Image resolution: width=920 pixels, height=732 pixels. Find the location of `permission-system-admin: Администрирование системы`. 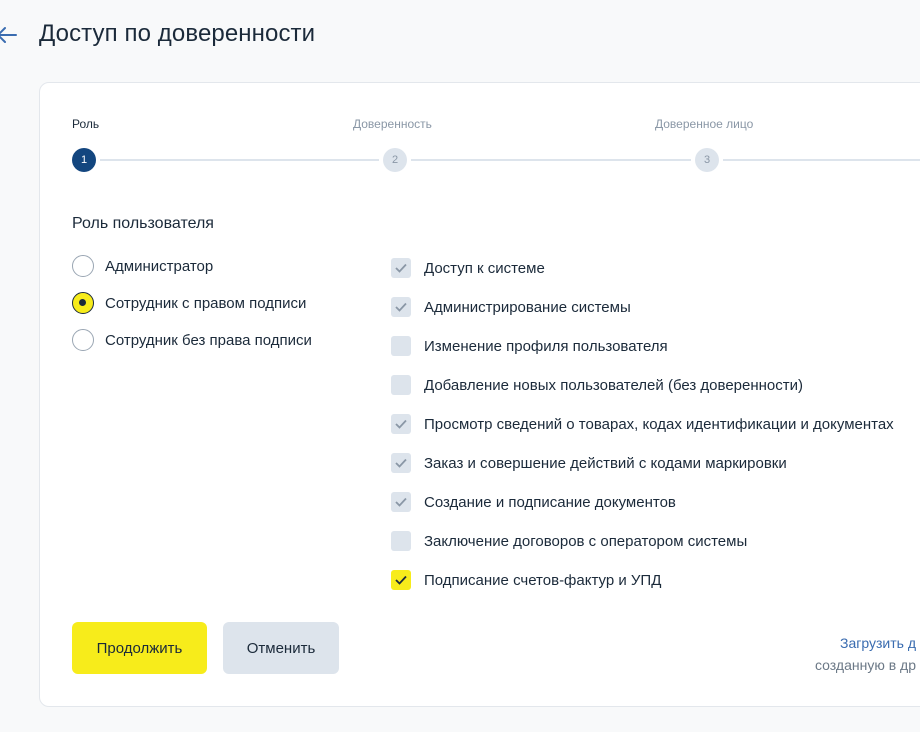

permission-system-admin: Администрирование системы is located at coordinates (511, 307).